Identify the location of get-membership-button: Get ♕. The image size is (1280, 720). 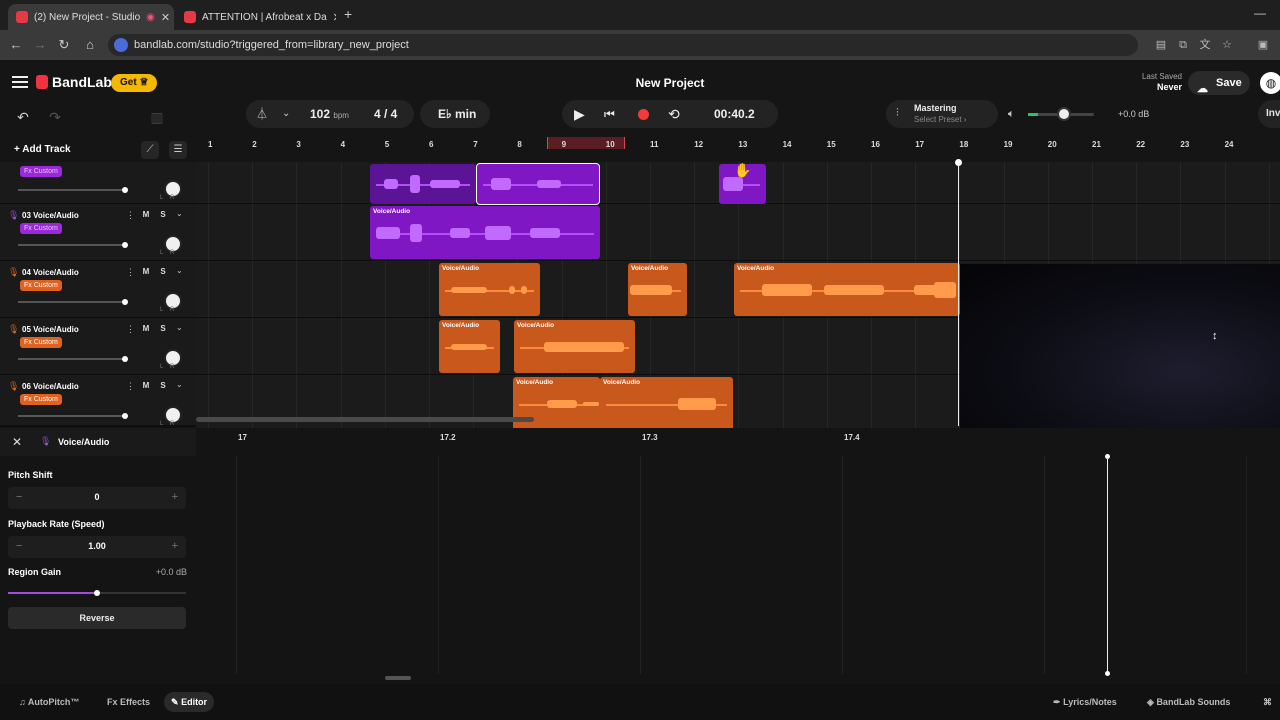
(134, 83).